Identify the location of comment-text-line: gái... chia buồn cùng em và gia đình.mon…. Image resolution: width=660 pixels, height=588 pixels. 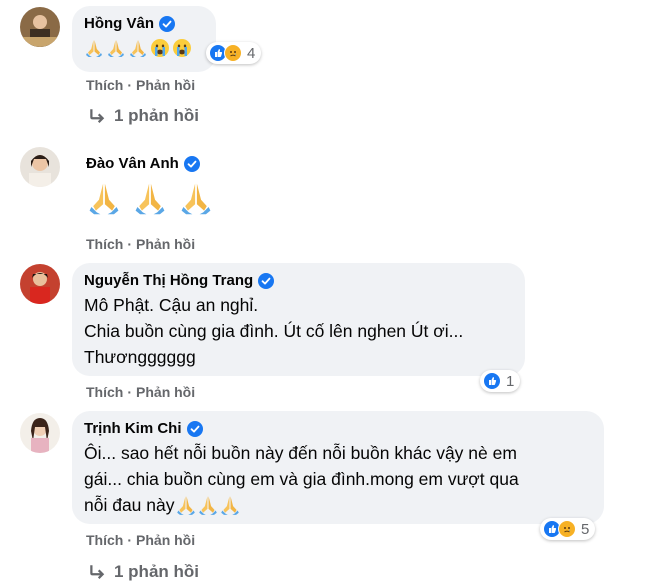
(301, 479).